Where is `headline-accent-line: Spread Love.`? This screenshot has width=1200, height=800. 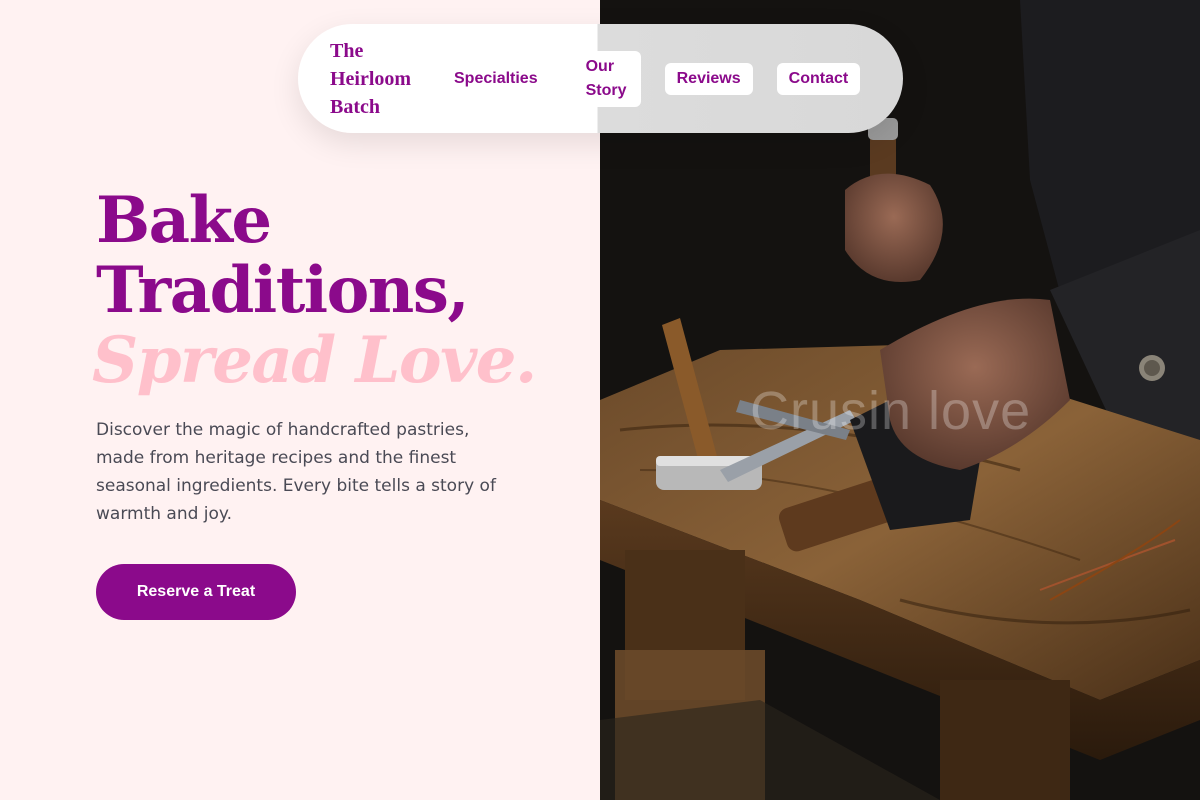 headline-accent-line: Spread Love. is located at coordinates (314, 360).